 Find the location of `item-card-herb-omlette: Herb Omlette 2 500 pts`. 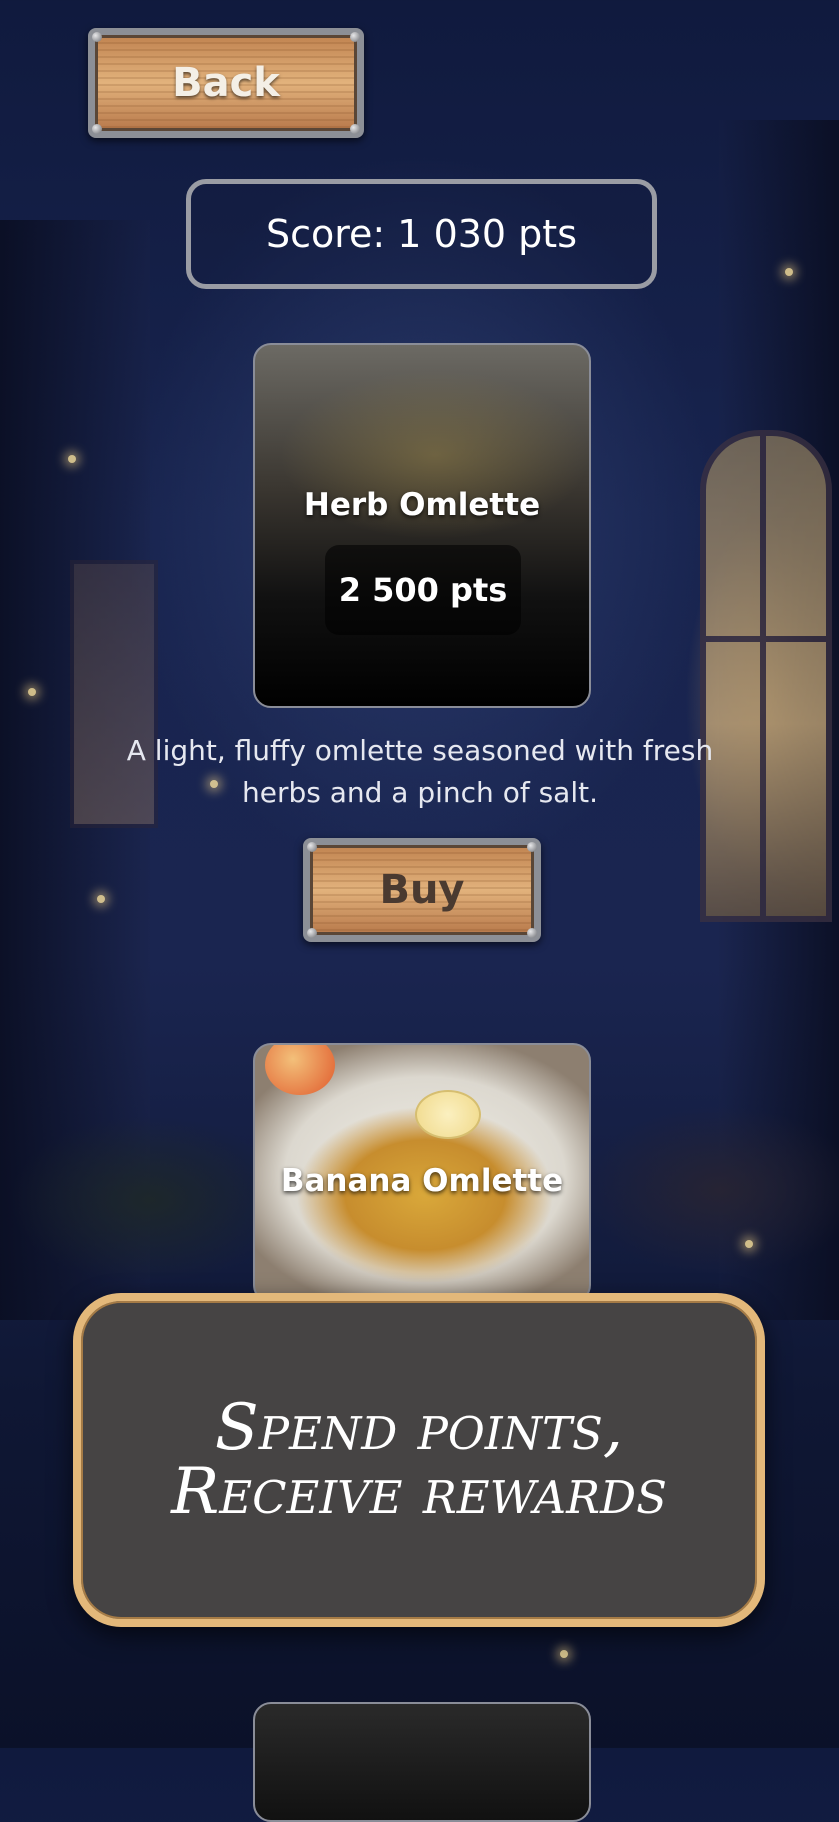

item-card-herb-omlette: Herb Omlette 2 500 pts is located at coordinates (422, 525).